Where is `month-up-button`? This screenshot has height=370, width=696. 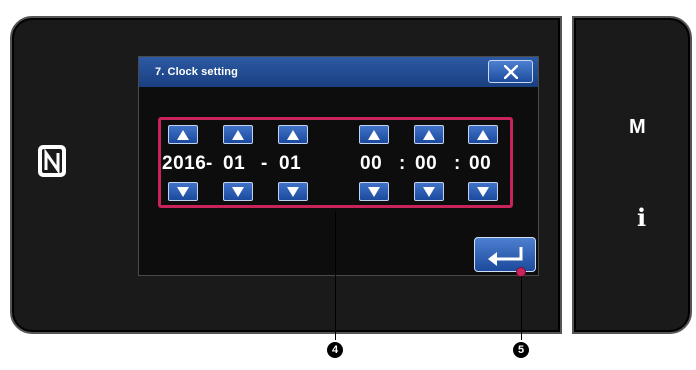 month-up-button is located at coordinates (238, 134).